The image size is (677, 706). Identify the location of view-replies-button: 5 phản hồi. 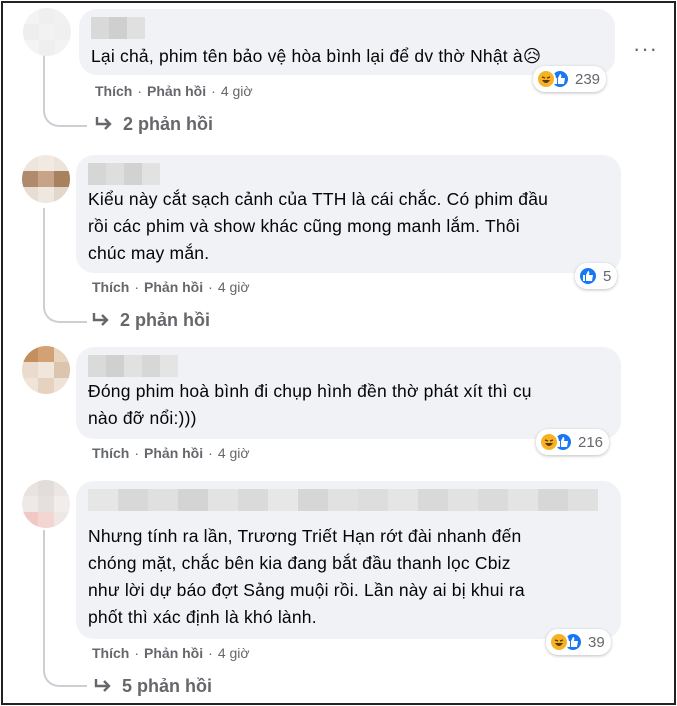
(153, 686).